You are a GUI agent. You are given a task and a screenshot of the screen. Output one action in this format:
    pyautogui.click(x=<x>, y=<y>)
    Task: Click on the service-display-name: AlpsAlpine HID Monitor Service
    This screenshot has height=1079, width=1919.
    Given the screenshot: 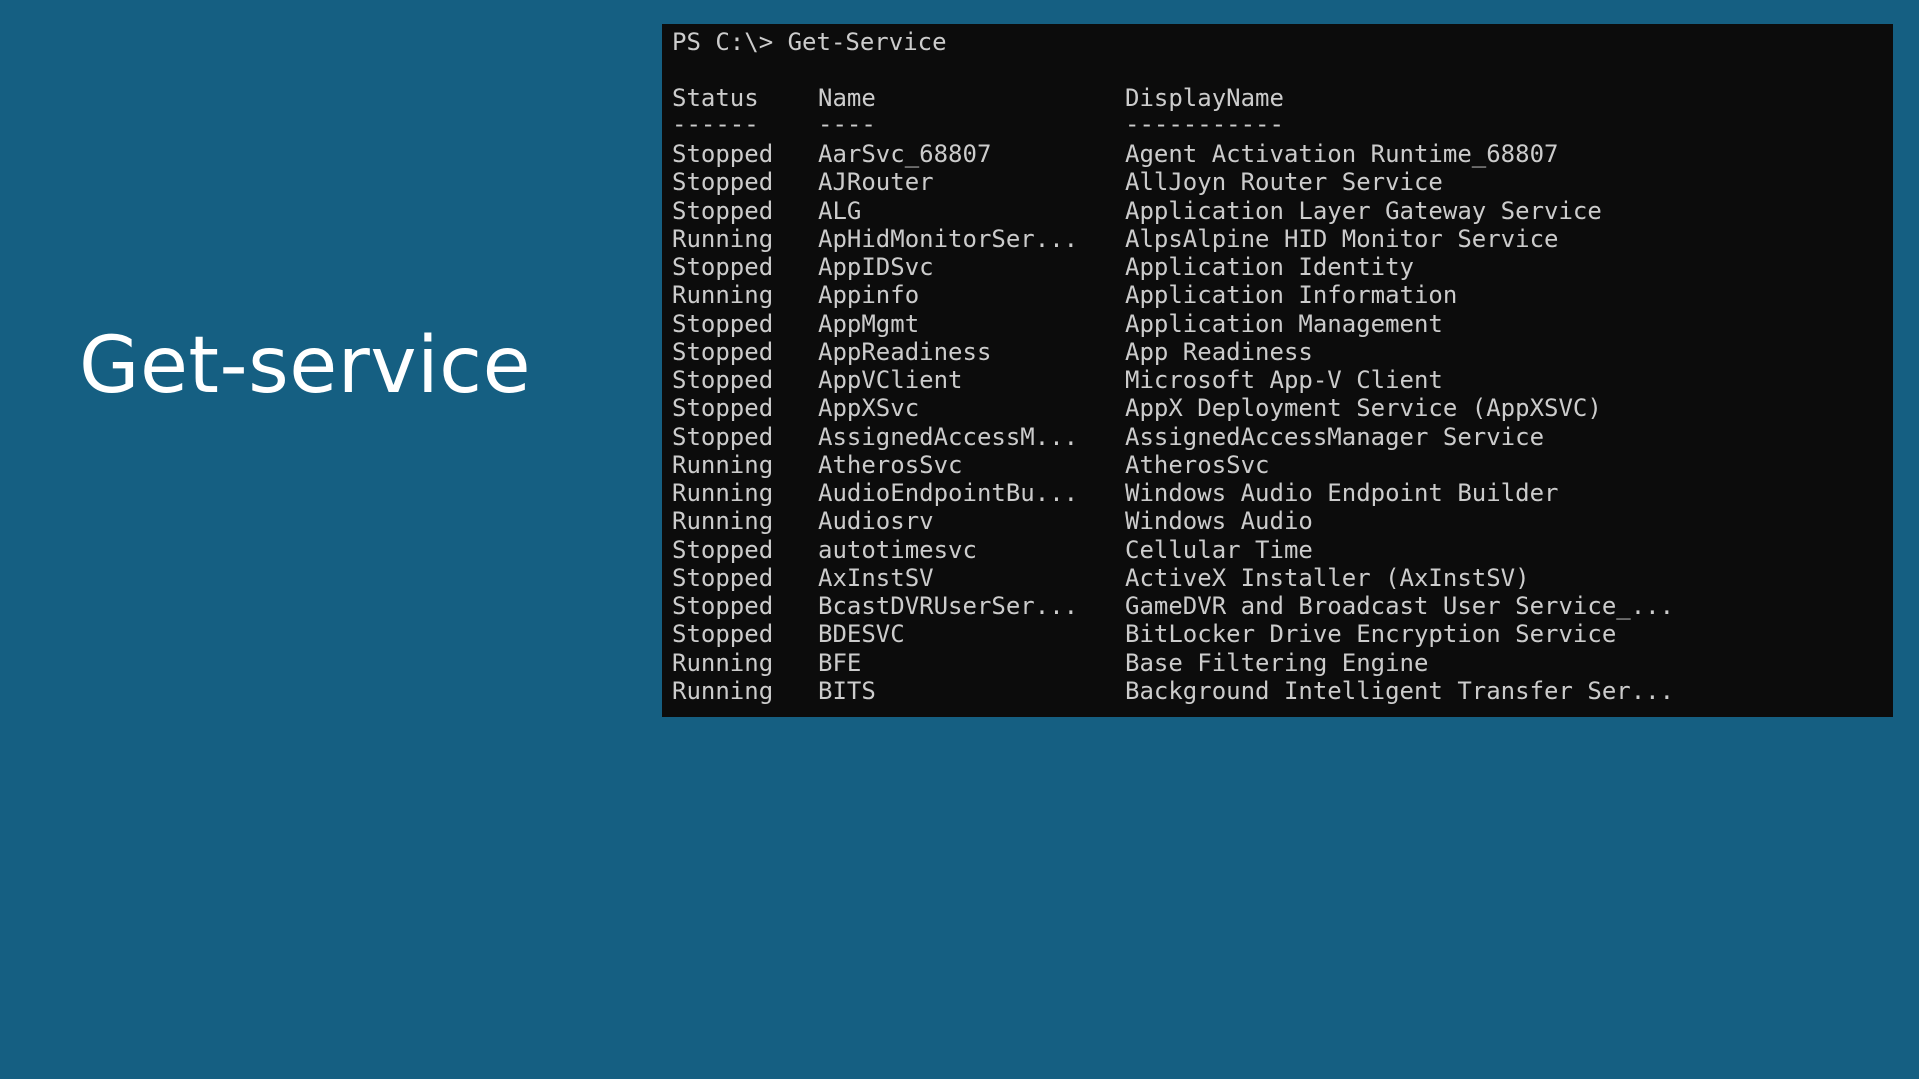 What is the action you would take?
    pyautogui.click(x=1342, y=238)
    